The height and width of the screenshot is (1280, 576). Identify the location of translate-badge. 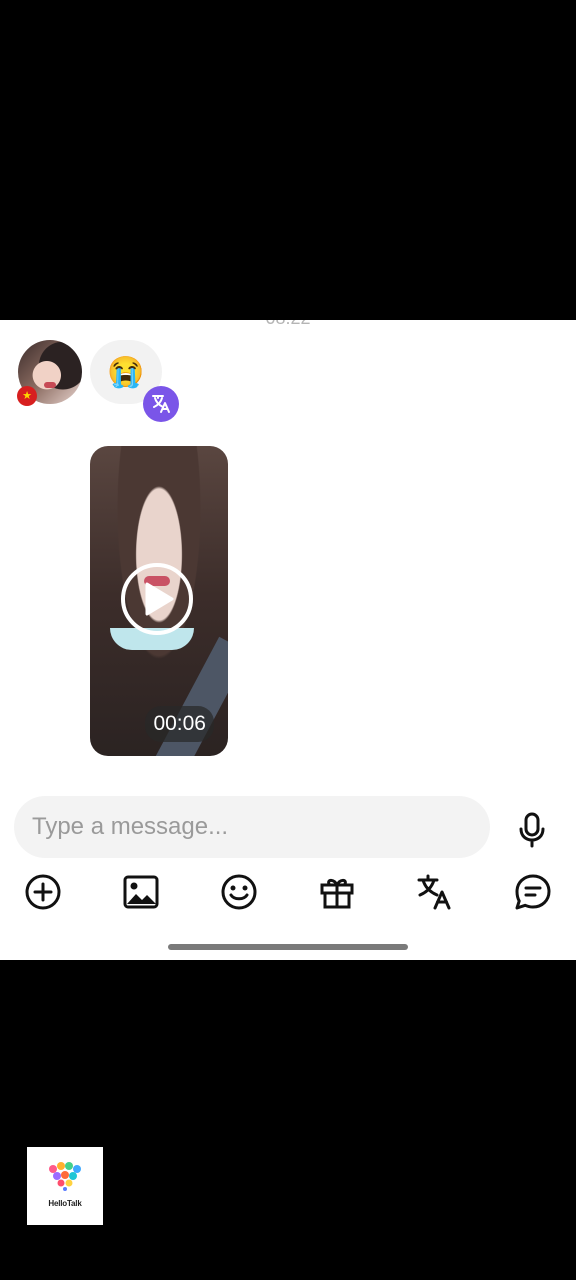
(161, 404).